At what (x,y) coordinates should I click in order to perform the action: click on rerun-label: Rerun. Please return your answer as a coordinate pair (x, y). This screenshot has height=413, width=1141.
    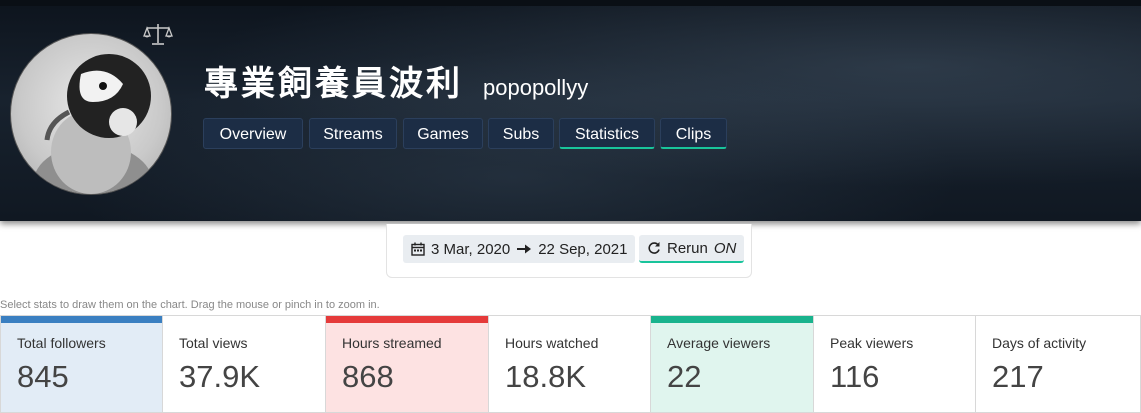
    Looking at the image, I should click on (687, 248).